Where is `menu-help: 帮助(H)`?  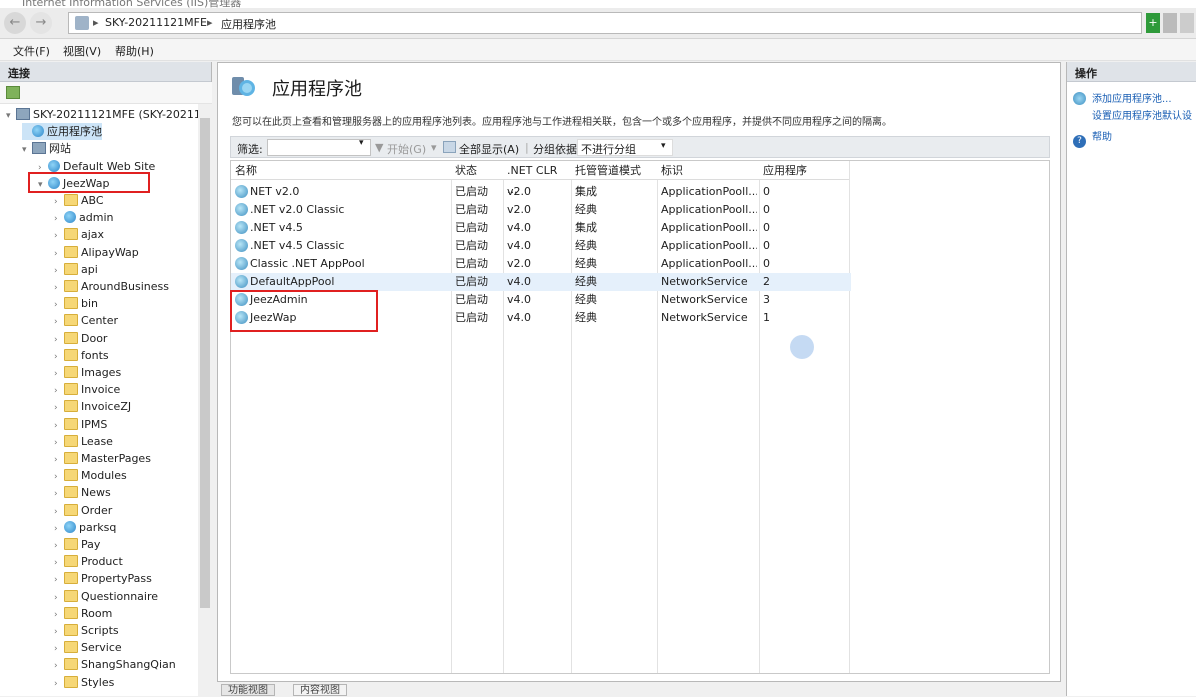
menu-help: 帮助(H) is located at coordinates (134, 51).